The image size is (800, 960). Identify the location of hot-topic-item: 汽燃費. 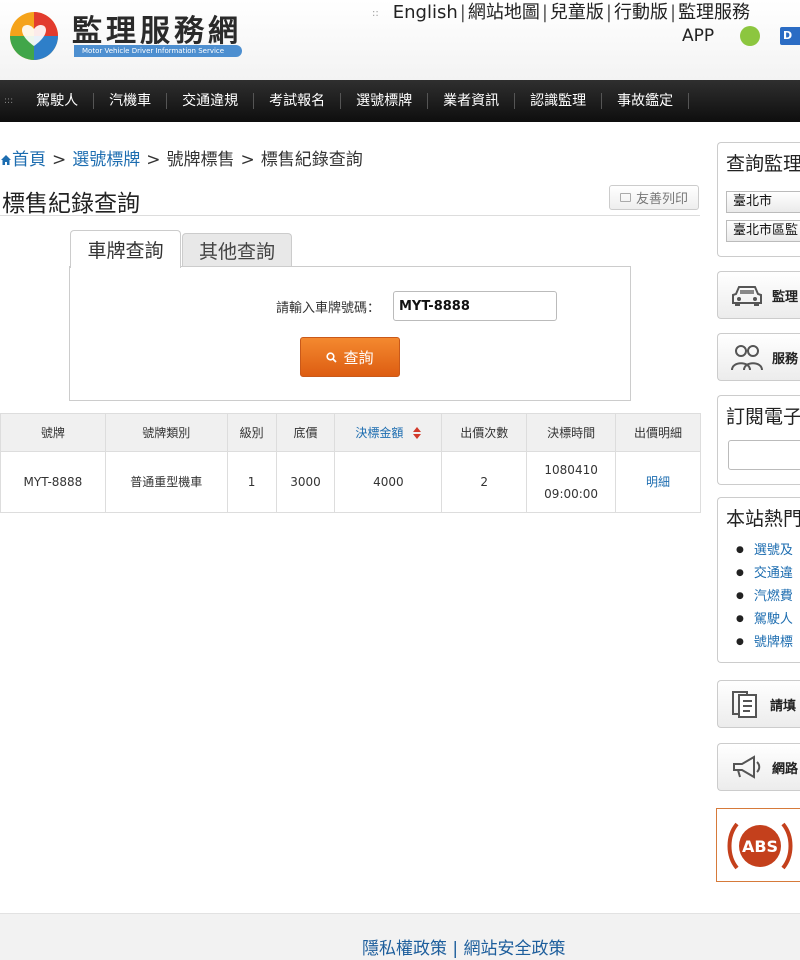
(768, 596).